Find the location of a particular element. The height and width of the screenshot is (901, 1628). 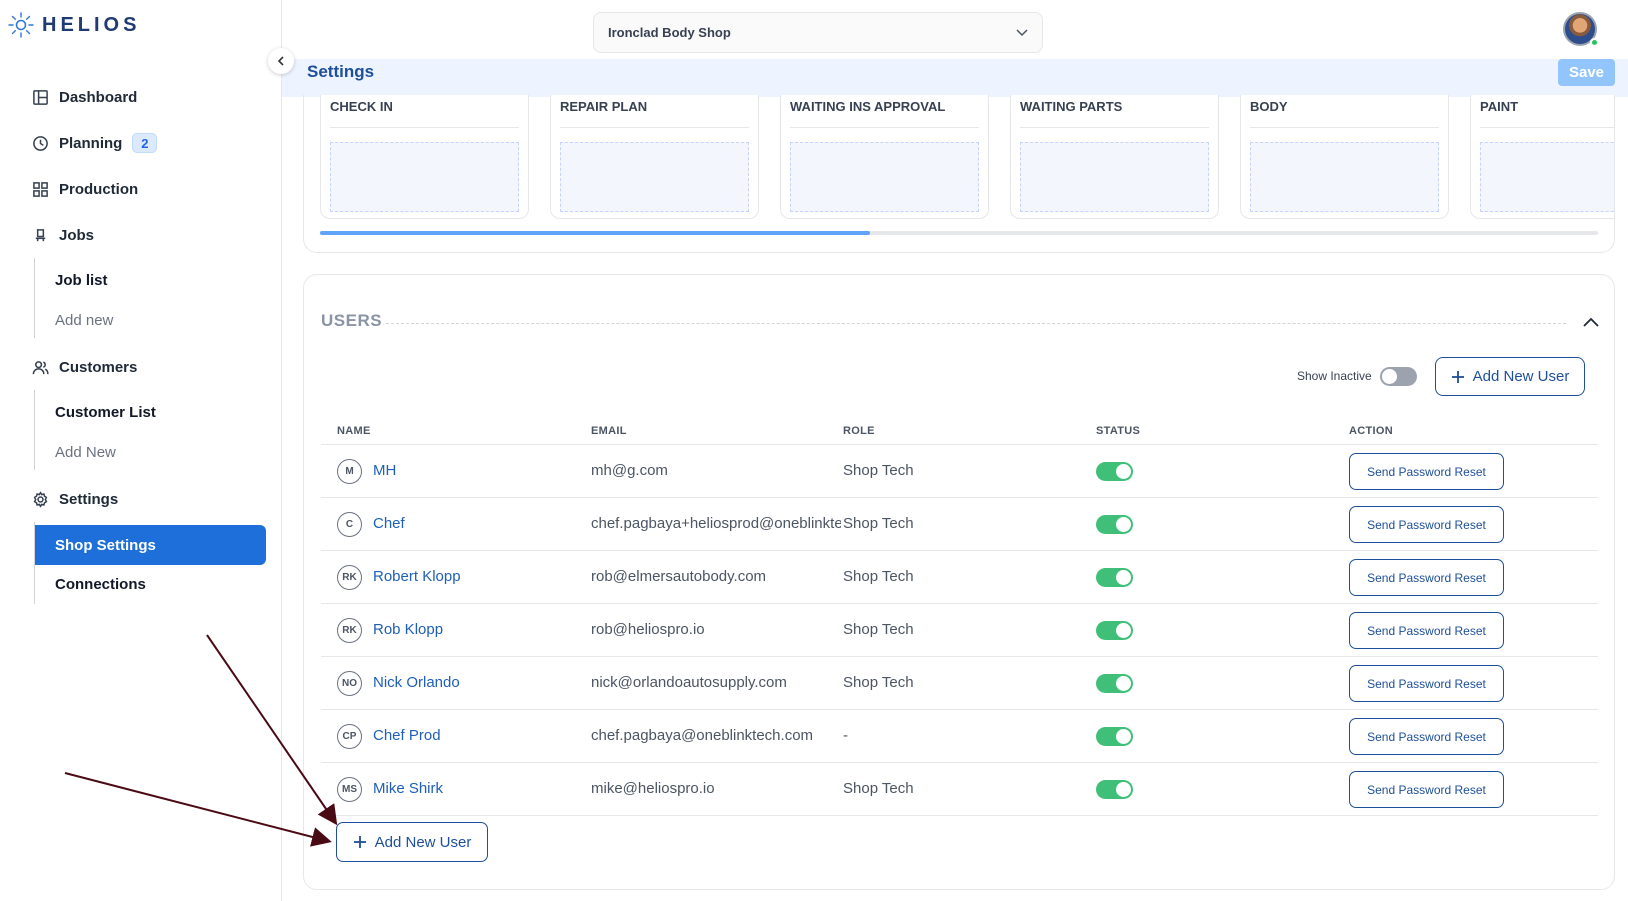

table-row: M MH mh@g.com Shop Tech Send Password Reset is located at coordinates (959, 471).